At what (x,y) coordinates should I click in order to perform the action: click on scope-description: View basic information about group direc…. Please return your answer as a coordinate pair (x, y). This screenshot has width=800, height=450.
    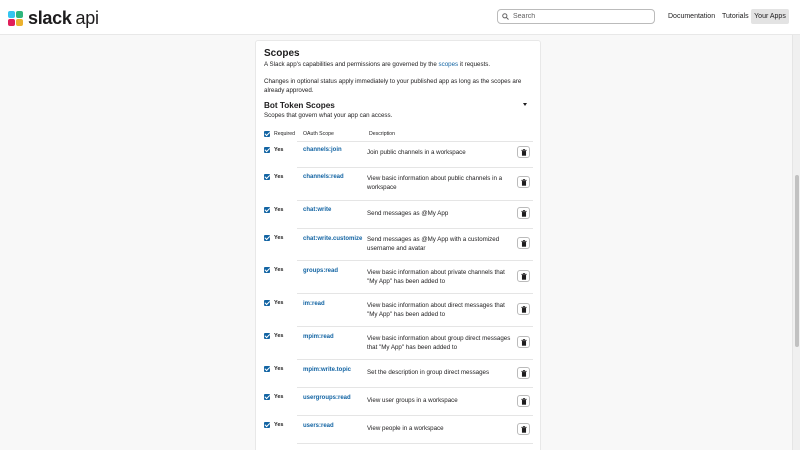
    Looking at the image, I should click on (439, 343).